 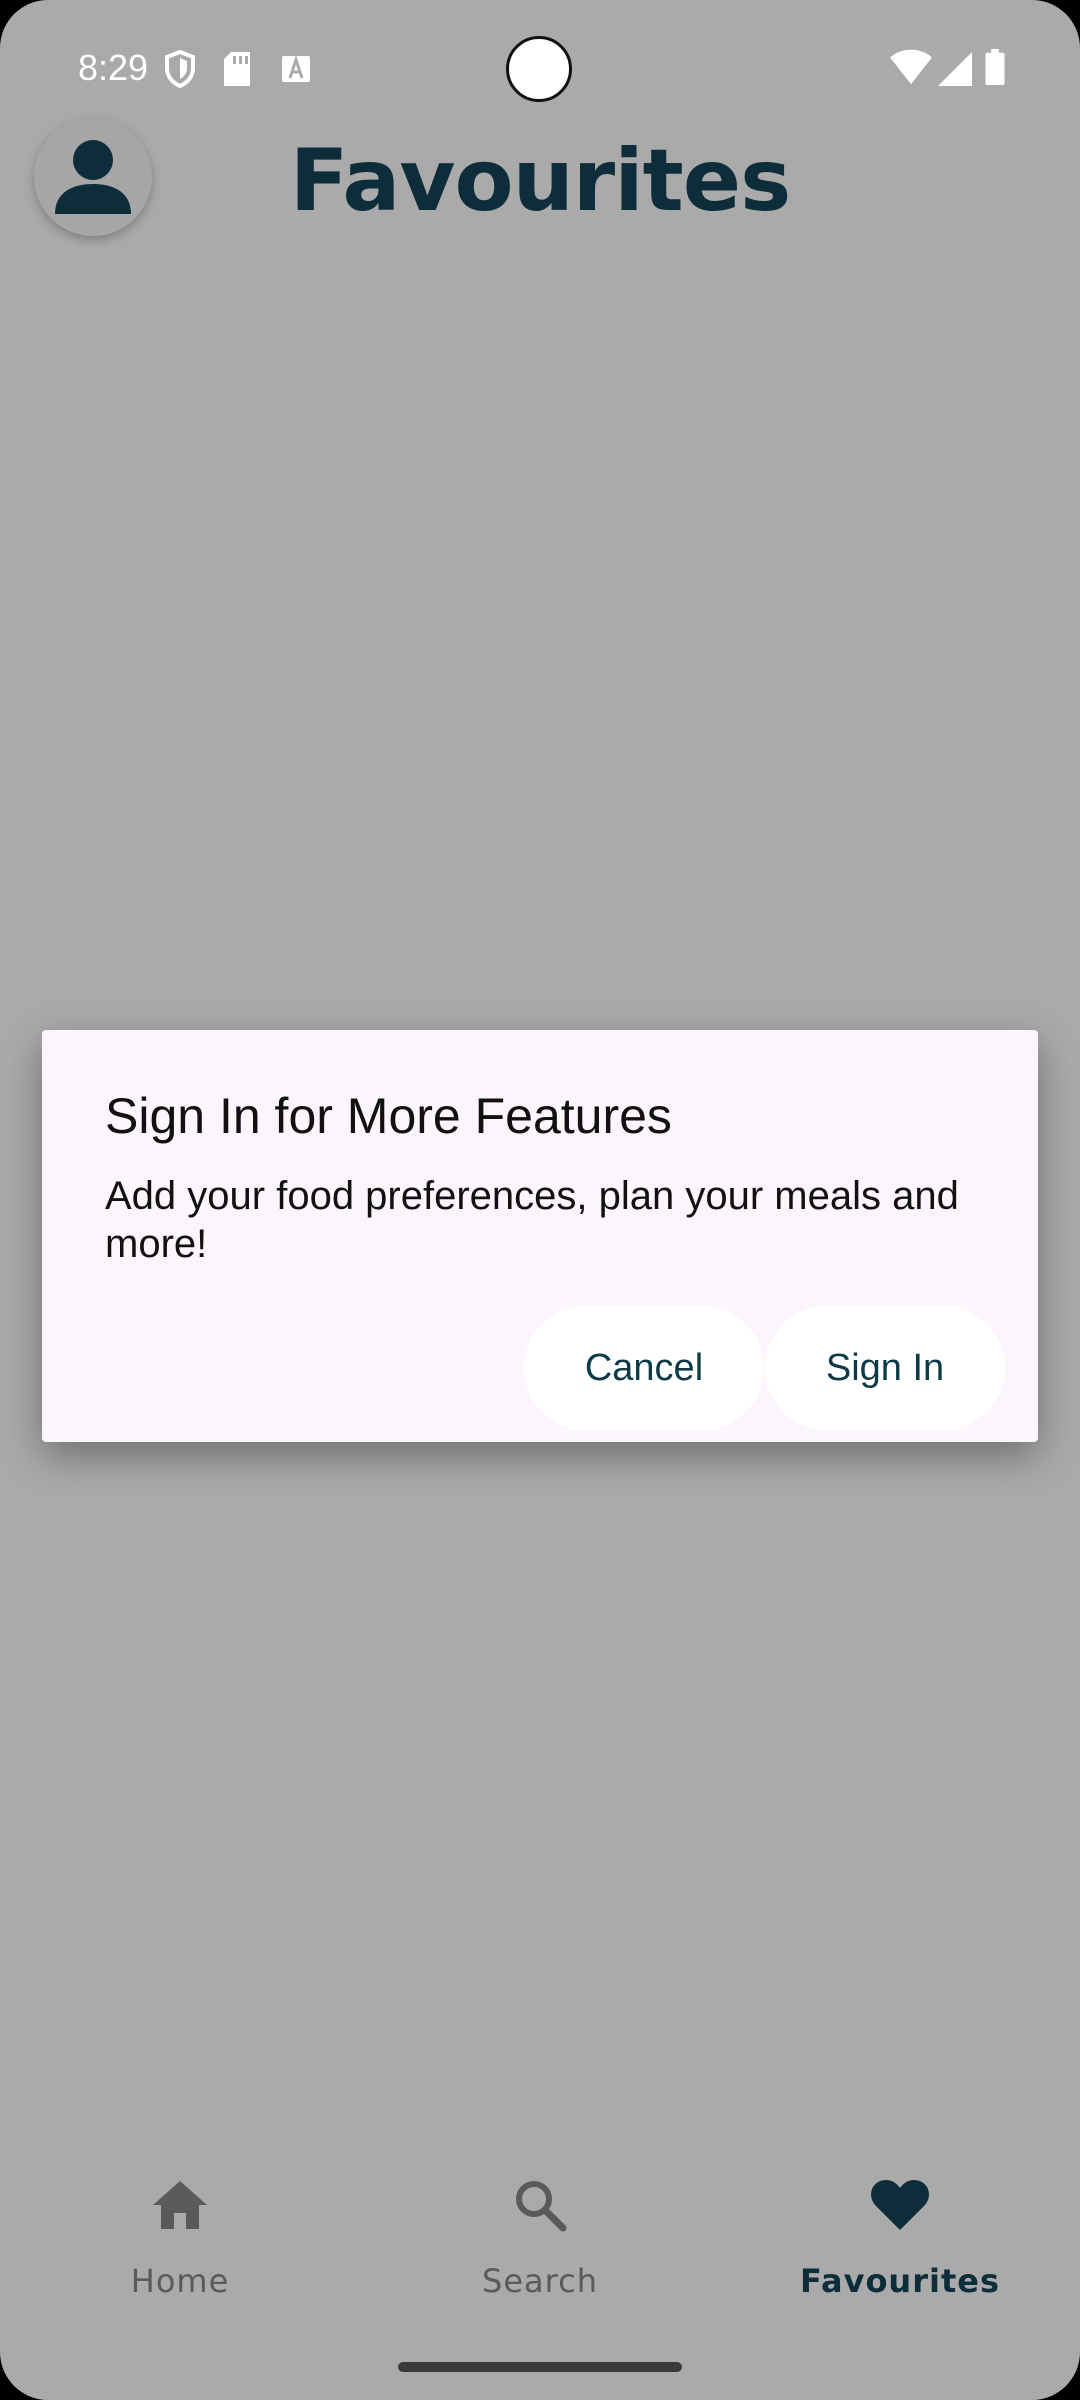 I want to click on shield-icon, so click(x=180, y=69).